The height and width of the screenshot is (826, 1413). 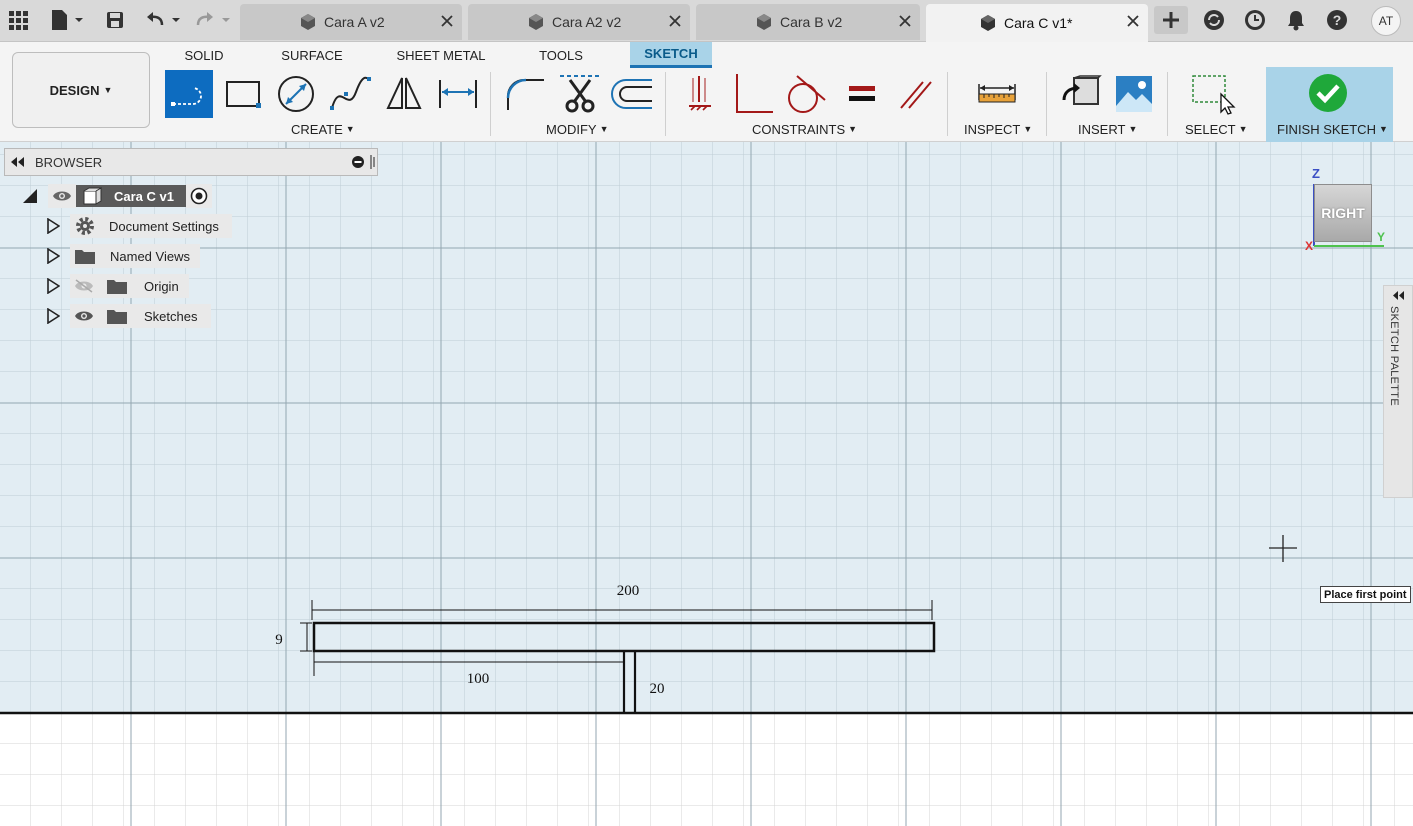 I want to click on rectangle-tool-button, so click(x=243, y=94).